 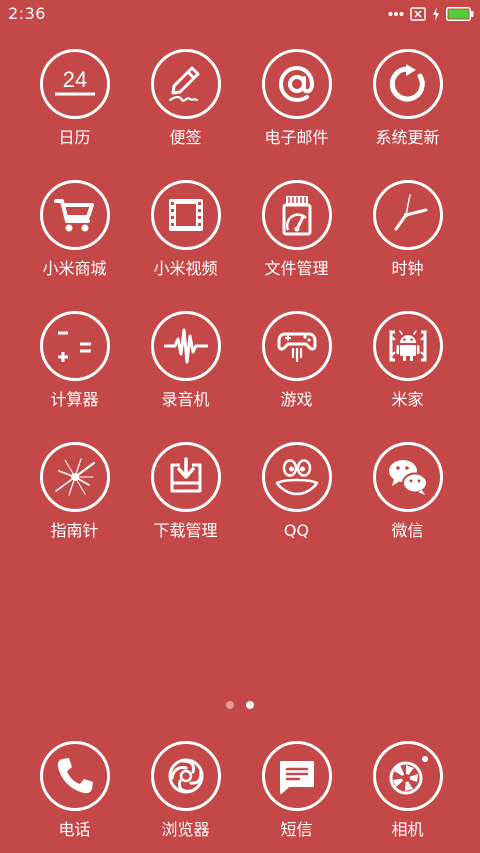 I want to click on app-label: 游戏, so click(x=296, y=399).